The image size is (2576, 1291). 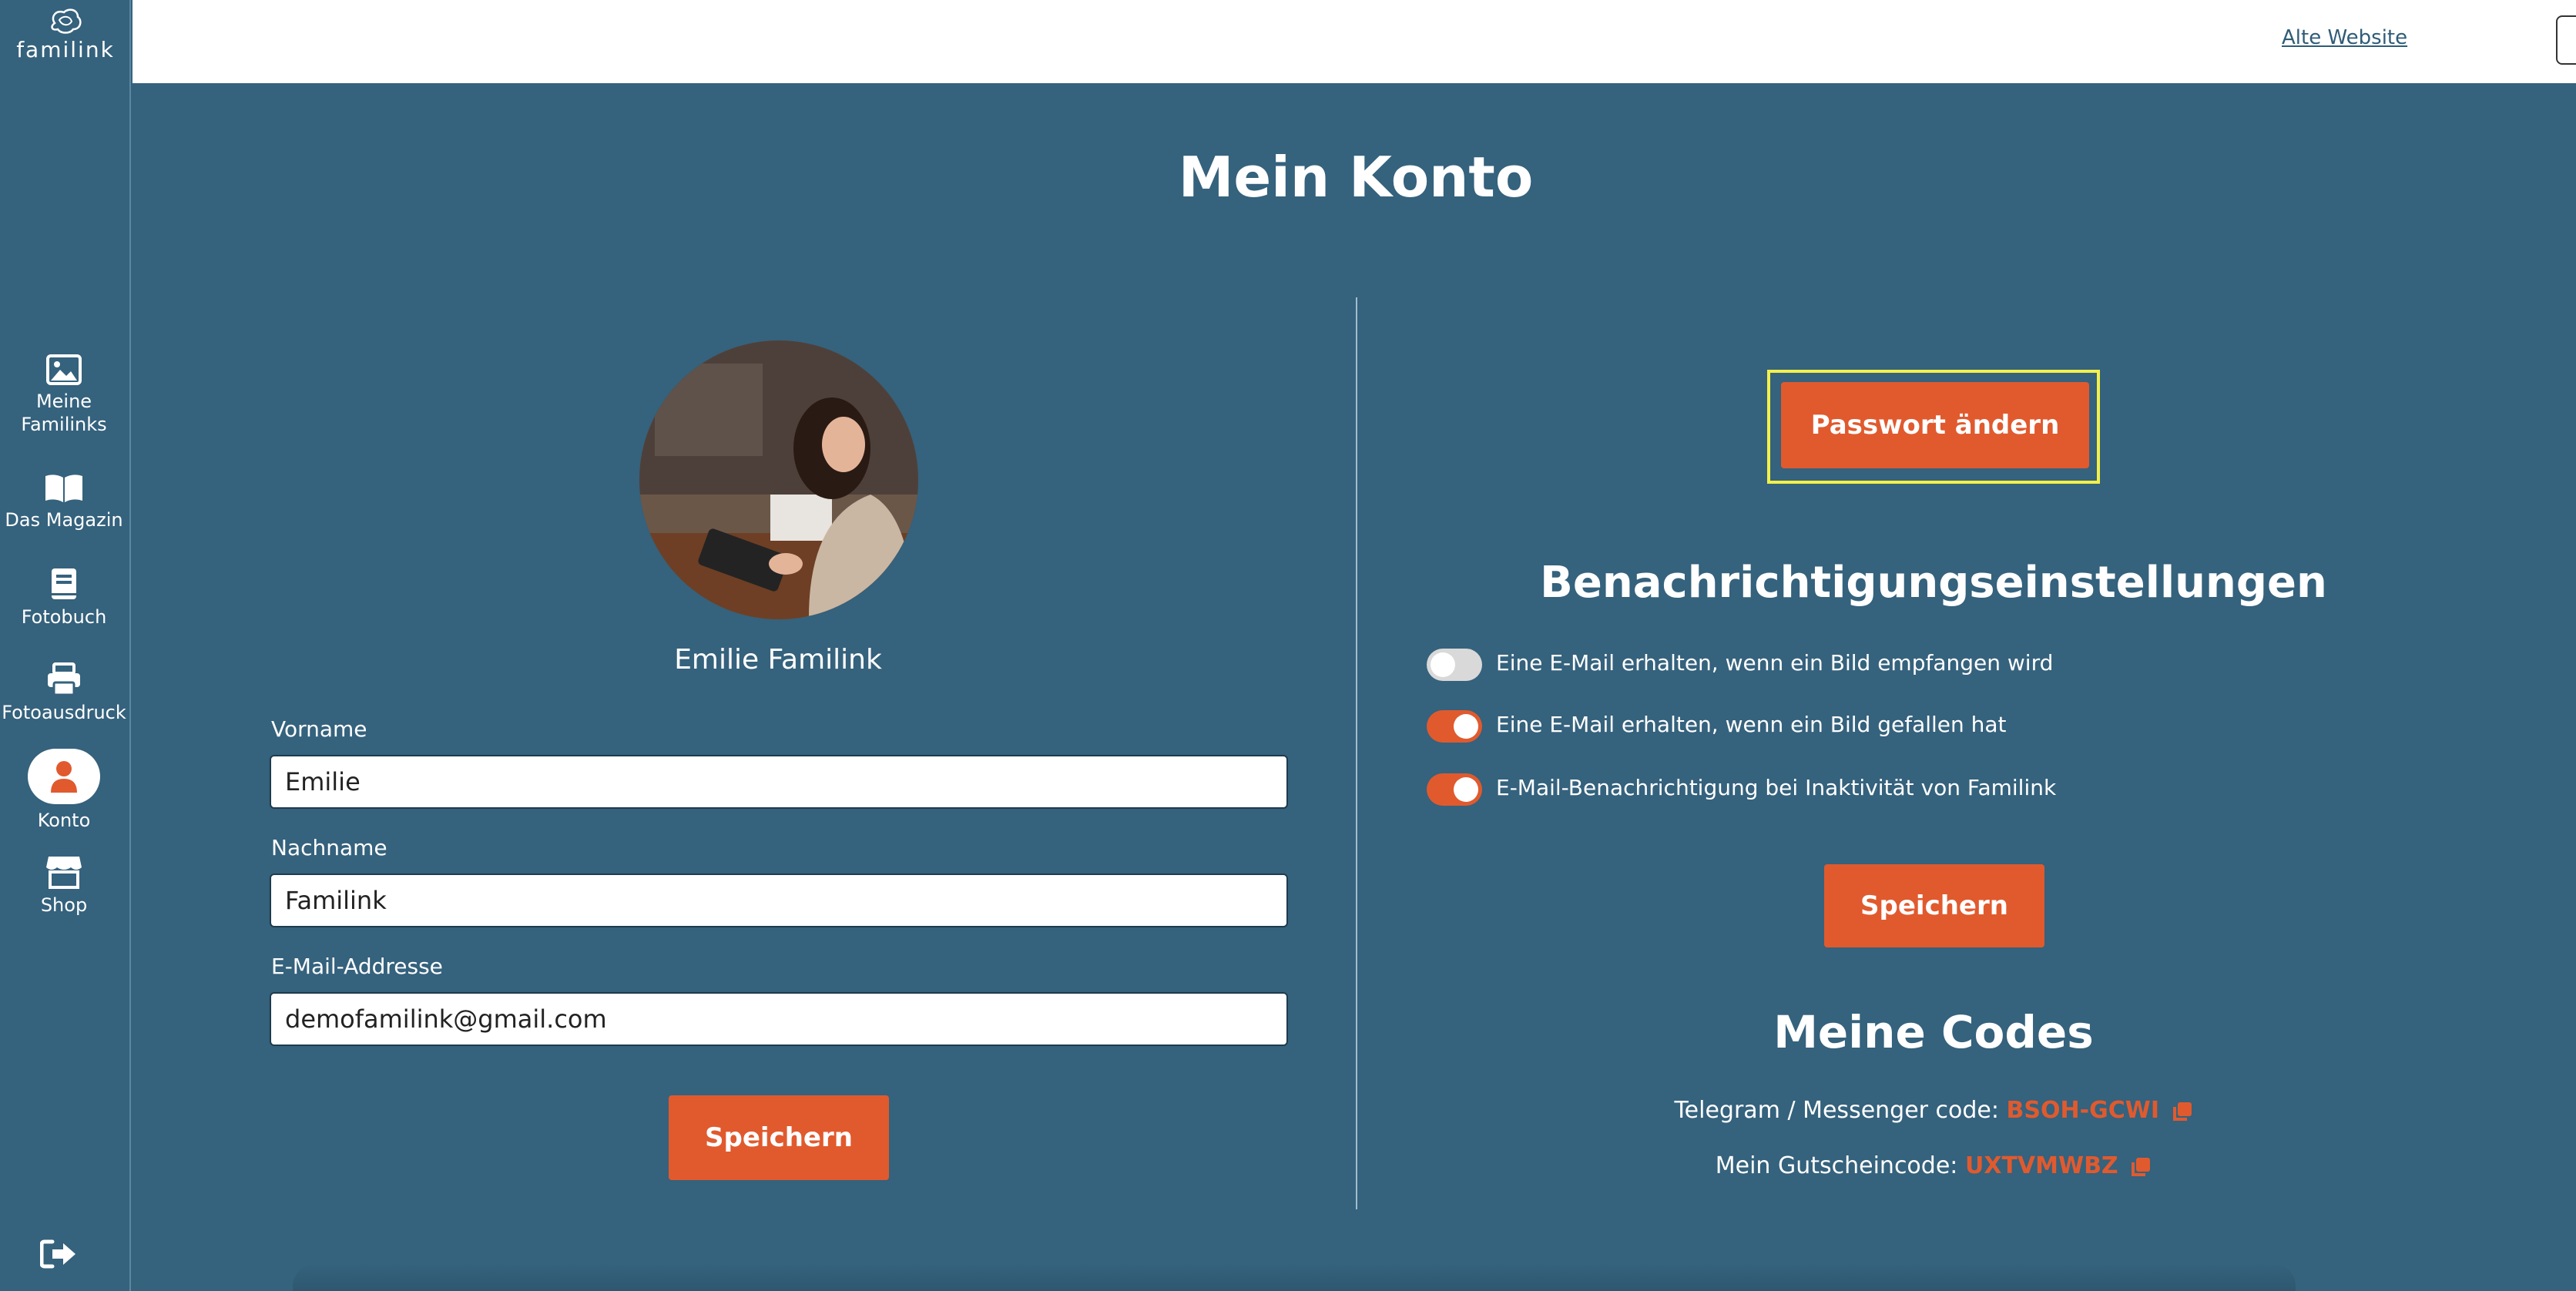 I want to click on first-name-field, so click(x=779, y=782).